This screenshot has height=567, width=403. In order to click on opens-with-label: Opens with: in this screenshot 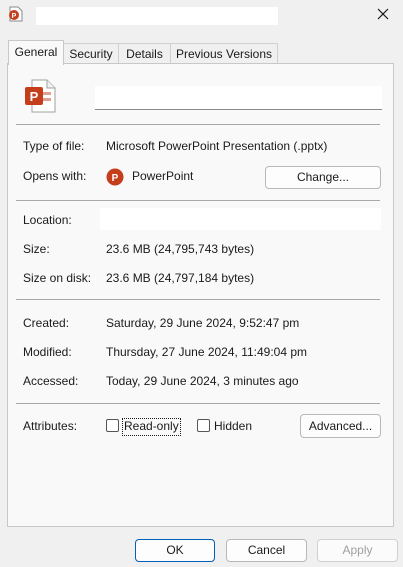, I will do `click(55, 176)`.